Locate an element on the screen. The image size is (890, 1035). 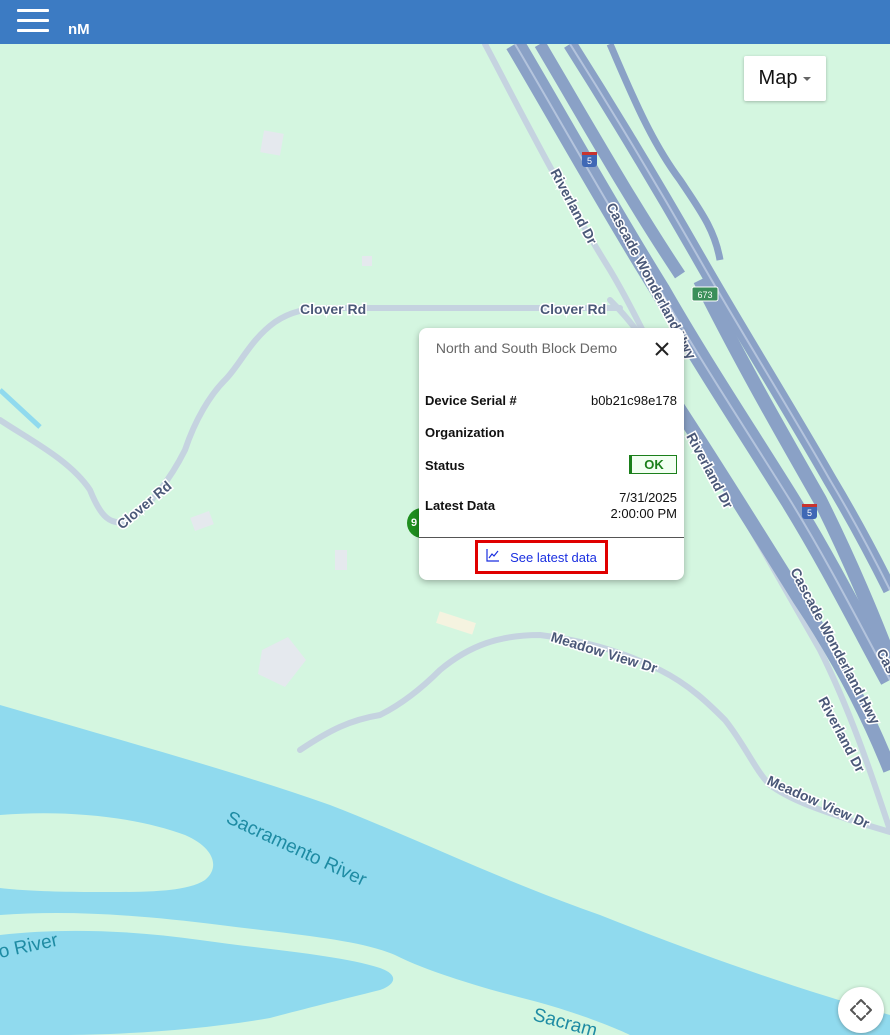
shield-5b: 5 is located at coordinates (809, 513).